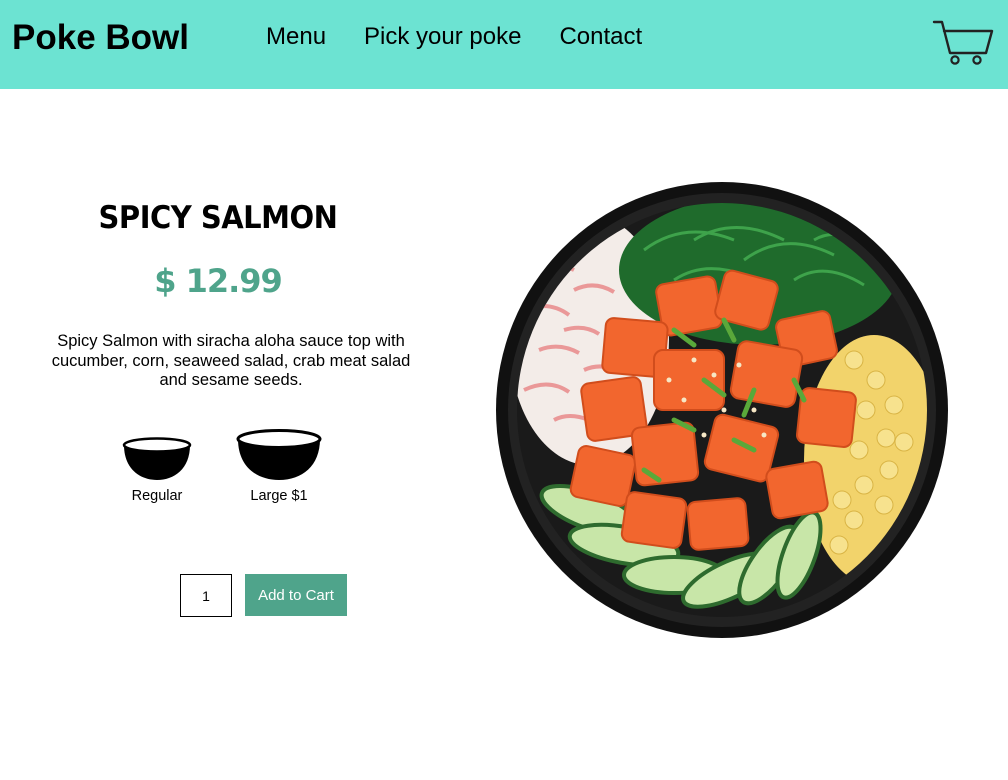  Describe the element at coordinates (296, 595) in the screenshot. I see `add-to-cart-button: Add to Cart` at that location.